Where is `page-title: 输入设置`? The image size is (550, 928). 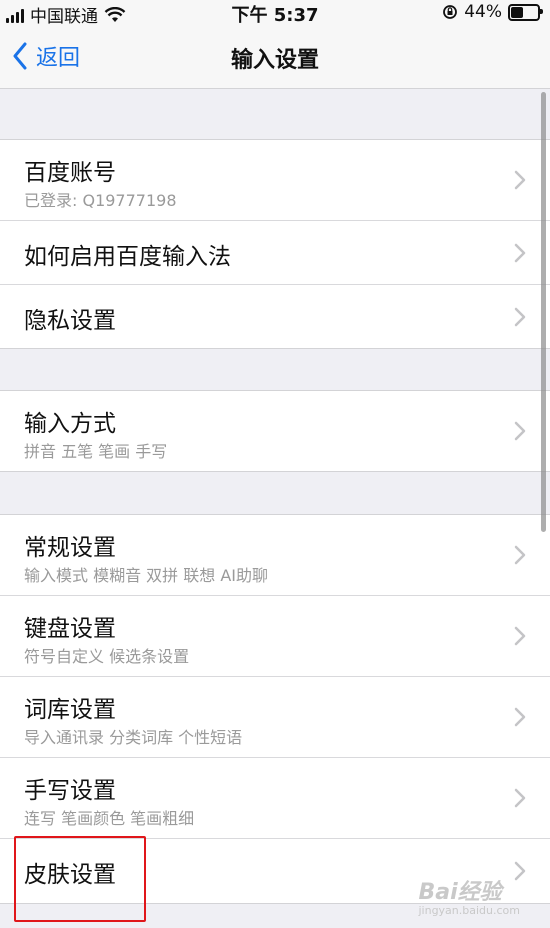 page-title: 输入设置 is located at coordinates (274, 60).